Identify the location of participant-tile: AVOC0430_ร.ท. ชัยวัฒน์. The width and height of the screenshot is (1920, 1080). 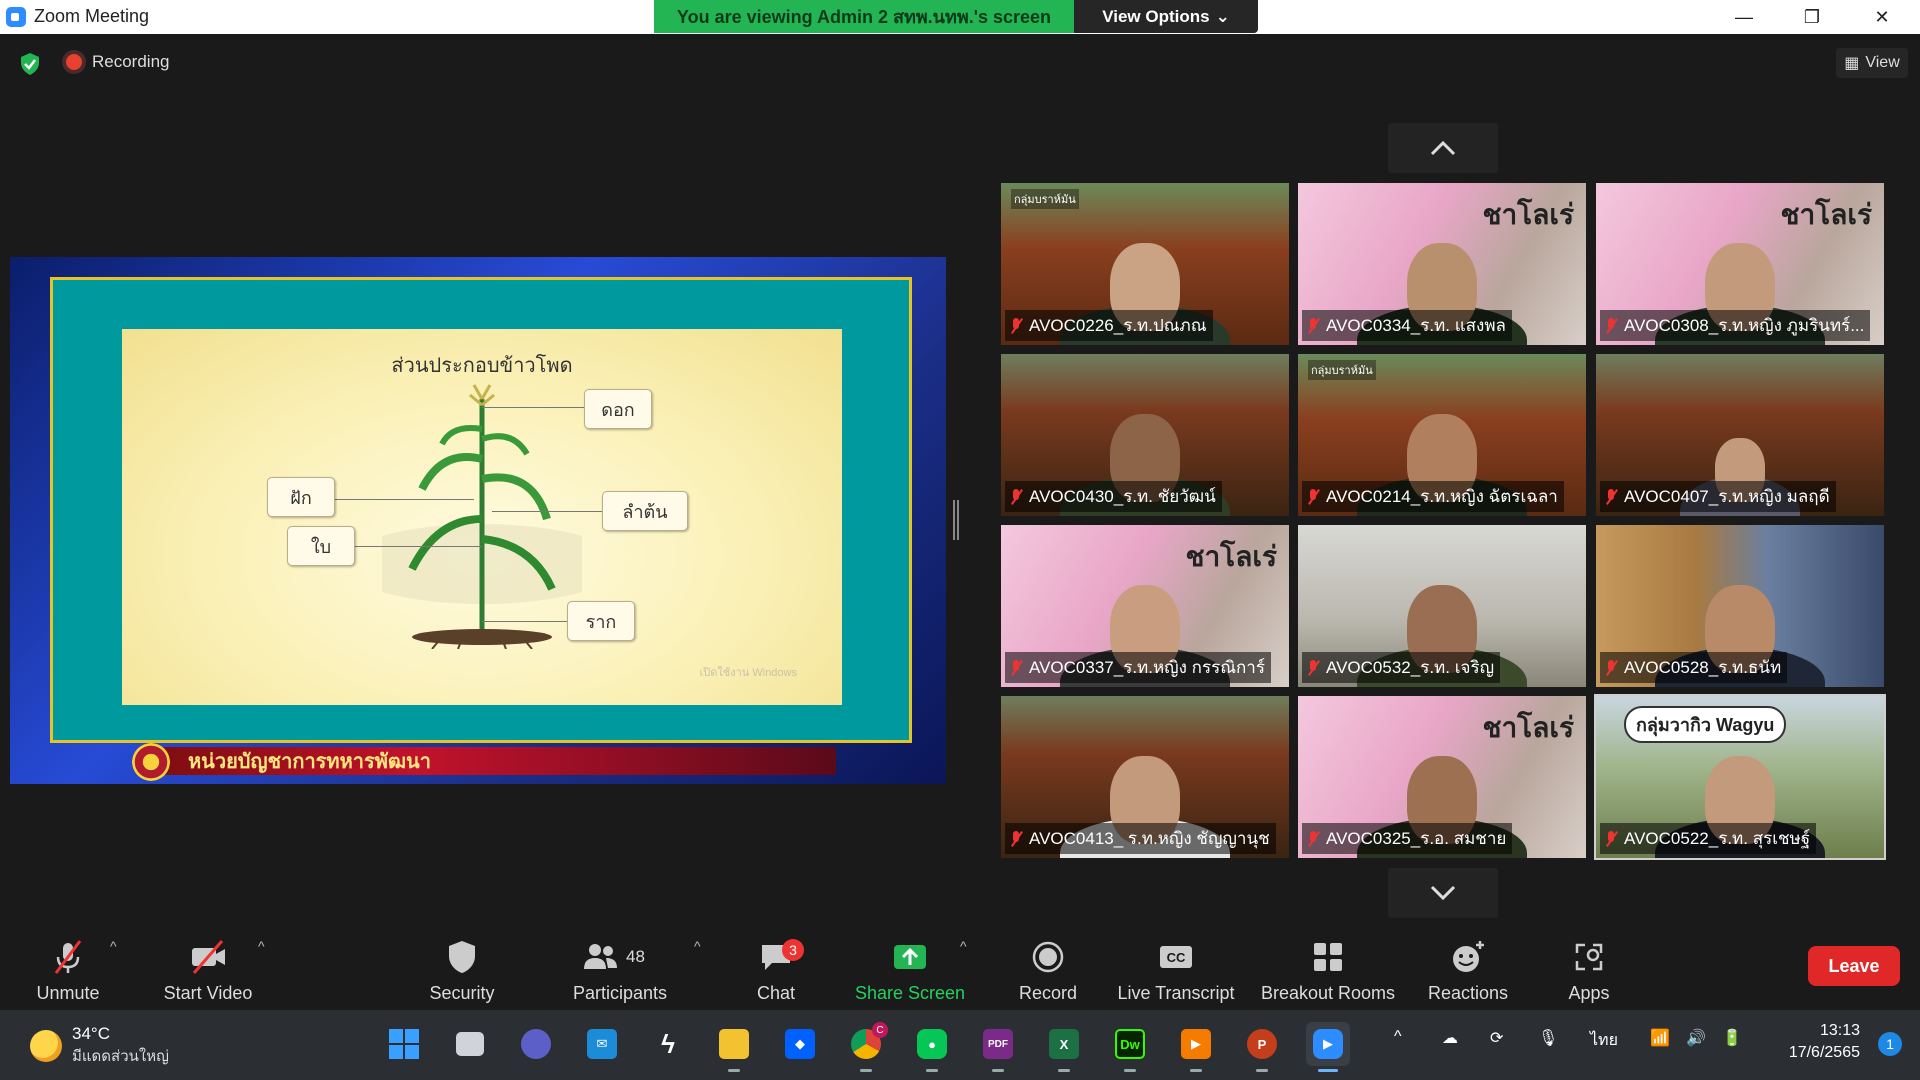
(1145, 435).